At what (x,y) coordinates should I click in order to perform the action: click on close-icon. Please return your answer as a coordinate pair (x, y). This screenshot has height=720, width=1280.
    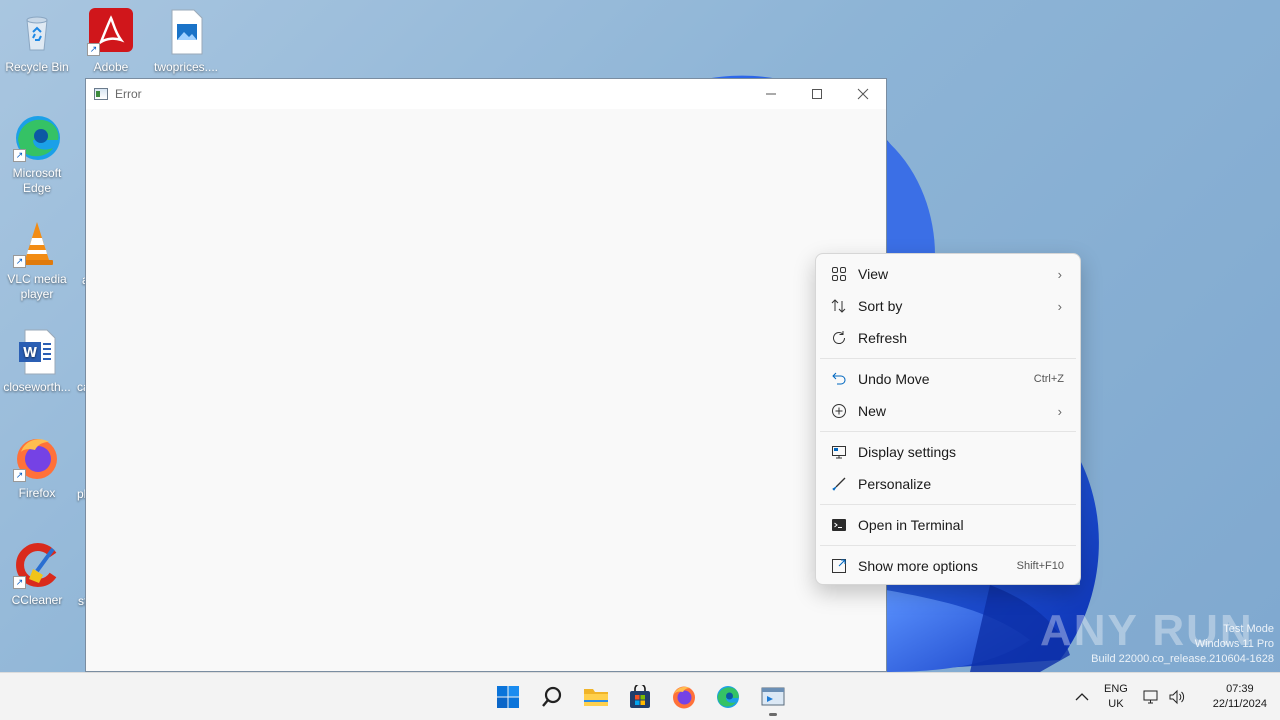
    Looking at the image, I should click on (863, 94).